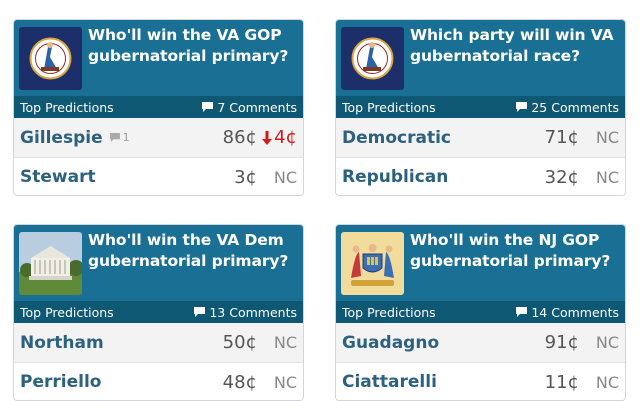 The image size is (642, 401). What do you see at coordinates (257, 107) in the screenshot?
I see `comments-count: 7 Comments` at bounding box center [257, 107].